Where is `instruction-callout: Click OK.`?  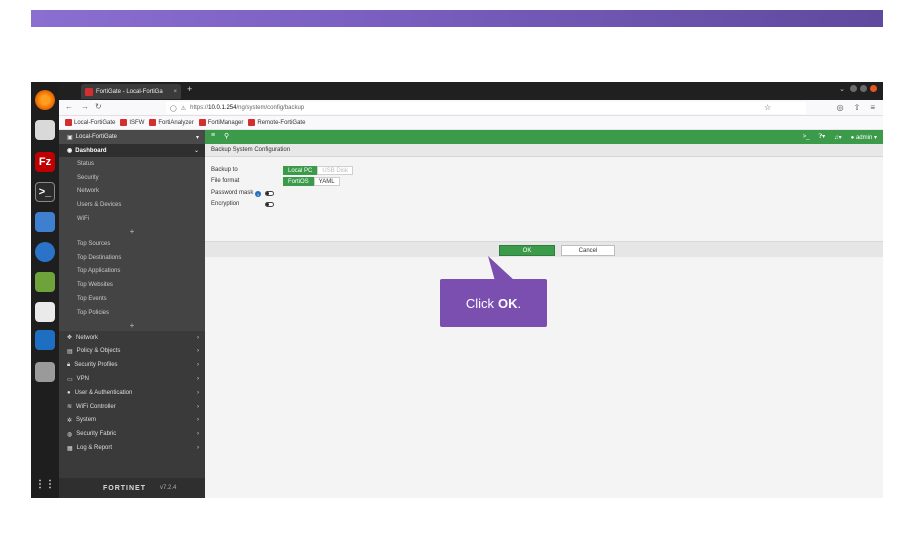 instruction-callout: Click OK. is located at coordinates (493, 303).